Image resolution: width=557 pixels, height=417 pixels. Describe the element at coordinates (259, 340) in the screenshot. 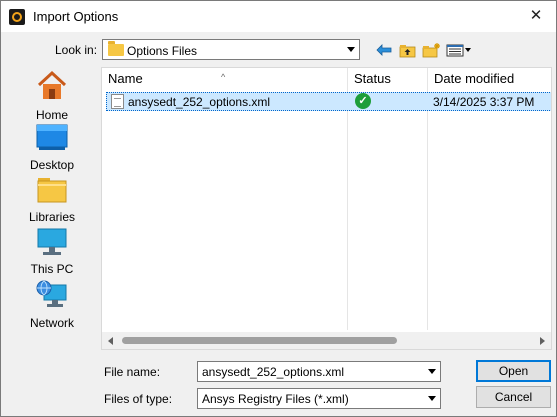

I see `scrollbar-thumb` at that location.